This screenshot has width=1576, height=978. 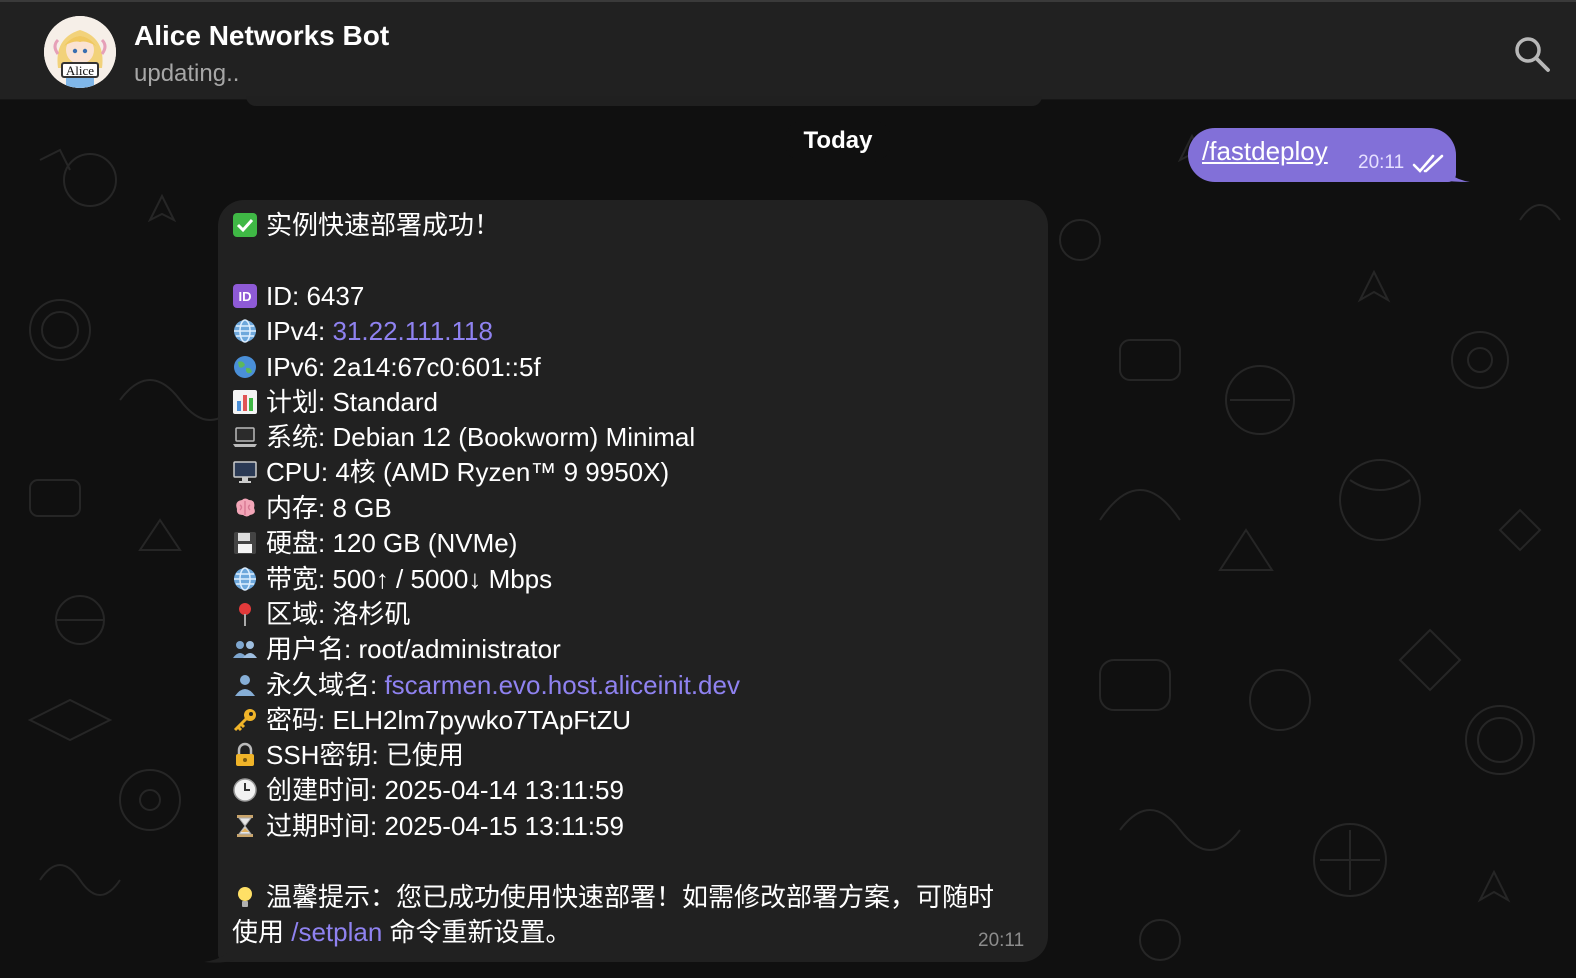 I want to click on incoming-bubble-tail, so click(x=219, y=952).